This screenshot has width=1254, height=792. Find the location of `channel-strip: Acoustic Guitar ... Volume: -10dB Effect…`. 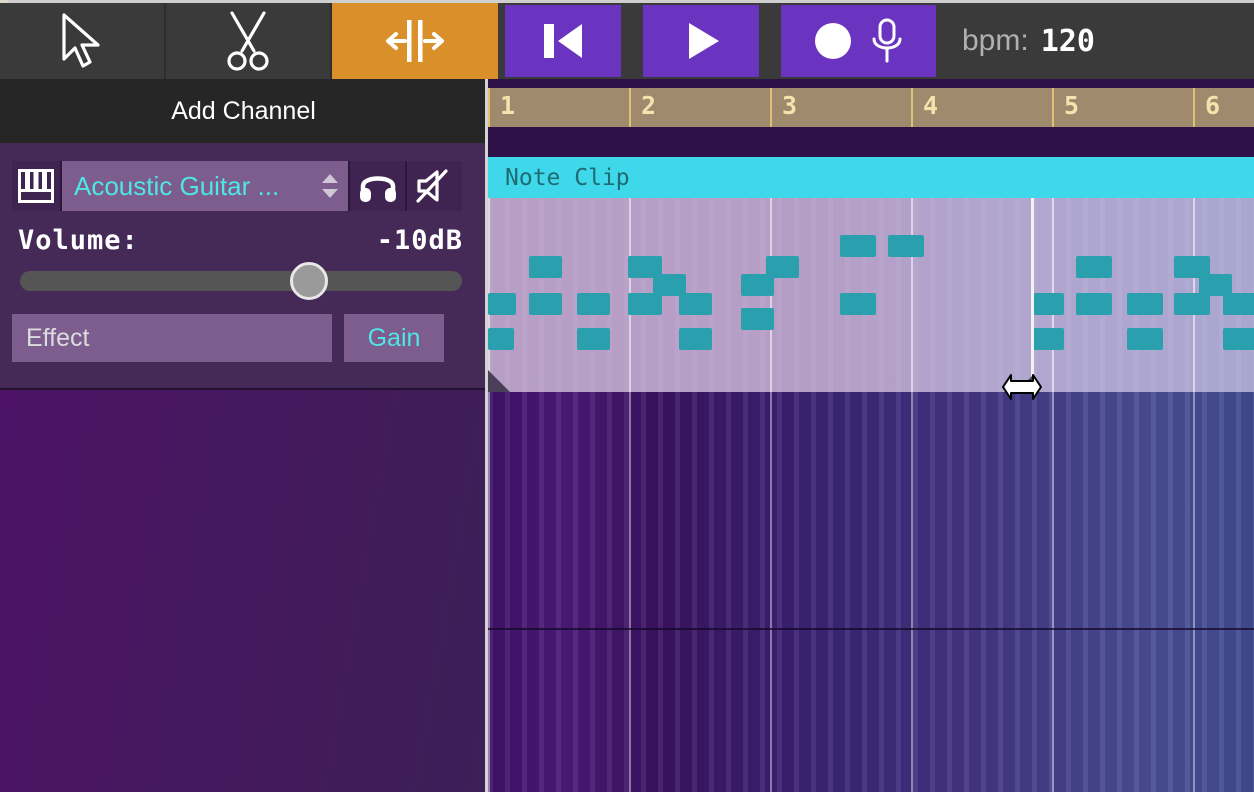

channel-strip: Acoustic Guitar ... Volume: -10dB Effect… is located at coordinates (243, 266).